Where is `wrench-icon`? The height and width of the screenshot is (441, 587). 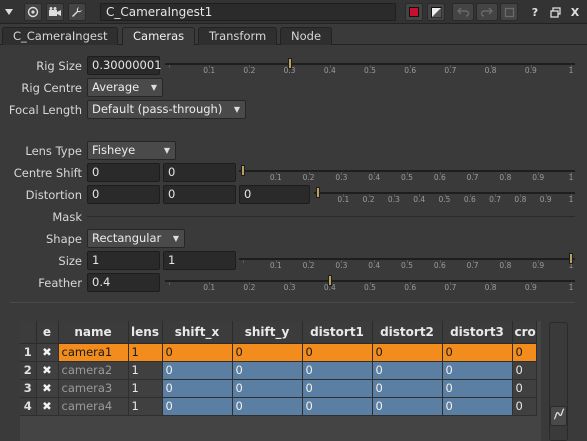
wrench-icon is located at coordinates (77, 12).